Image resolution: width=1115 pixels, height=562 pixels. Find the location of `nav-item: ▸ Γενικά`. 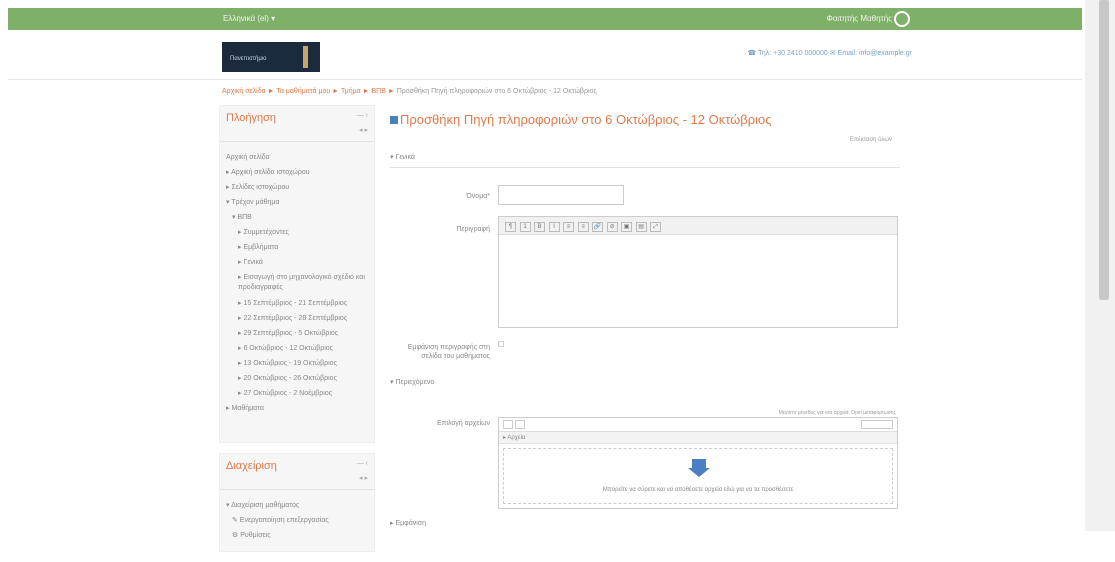

nav-item: ▸ Γενικά is located at coordinates (297, 262).